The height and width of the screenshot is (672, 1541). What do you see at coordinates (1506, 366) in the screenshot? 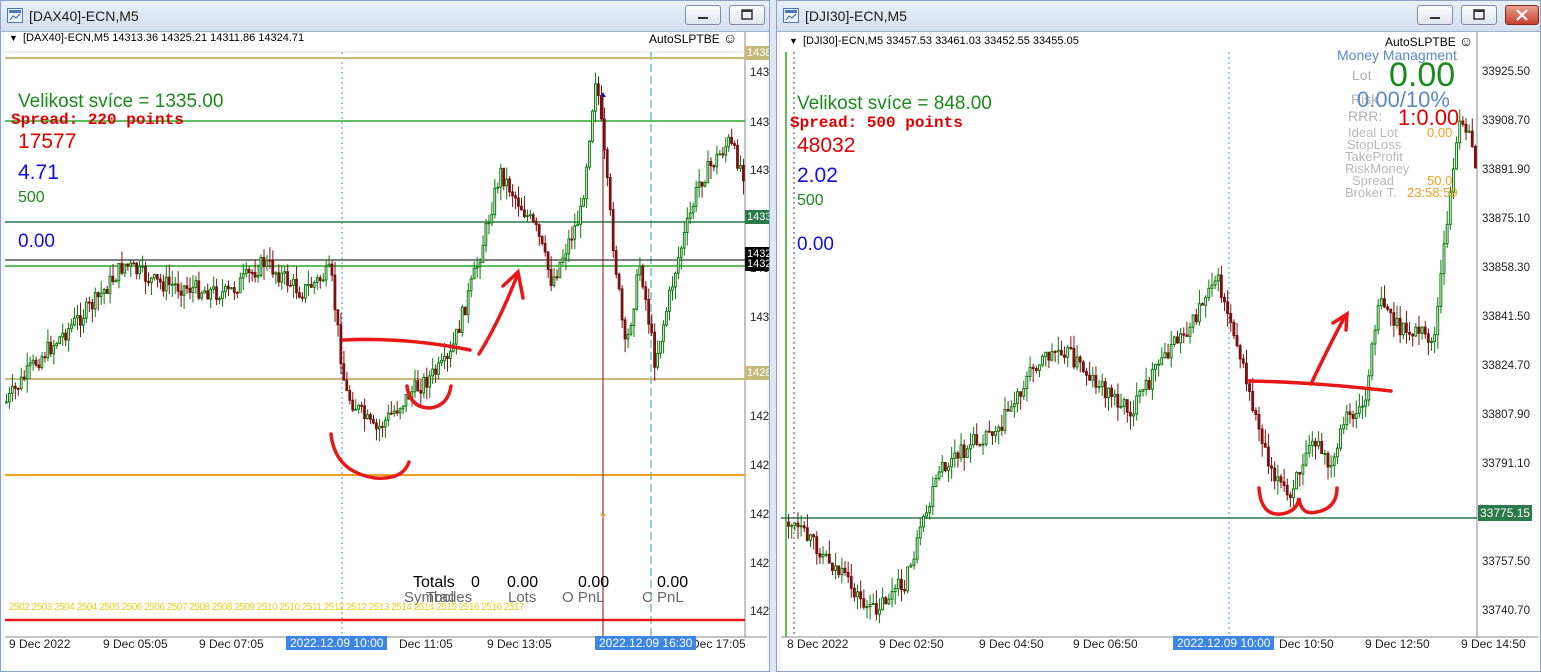
I see `price-axis-label: 33824.70` at bounding box center [1506, 366].